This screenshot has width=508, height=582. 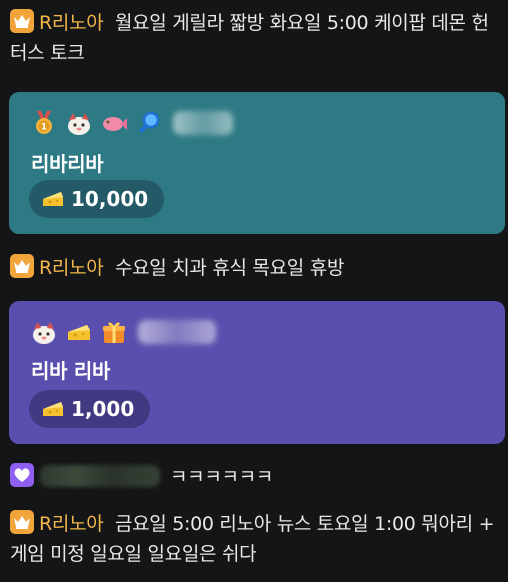 I want to click on chat-message: ㅋㅋㅋㅋㅋㅋ, so click(x=256, y=477).